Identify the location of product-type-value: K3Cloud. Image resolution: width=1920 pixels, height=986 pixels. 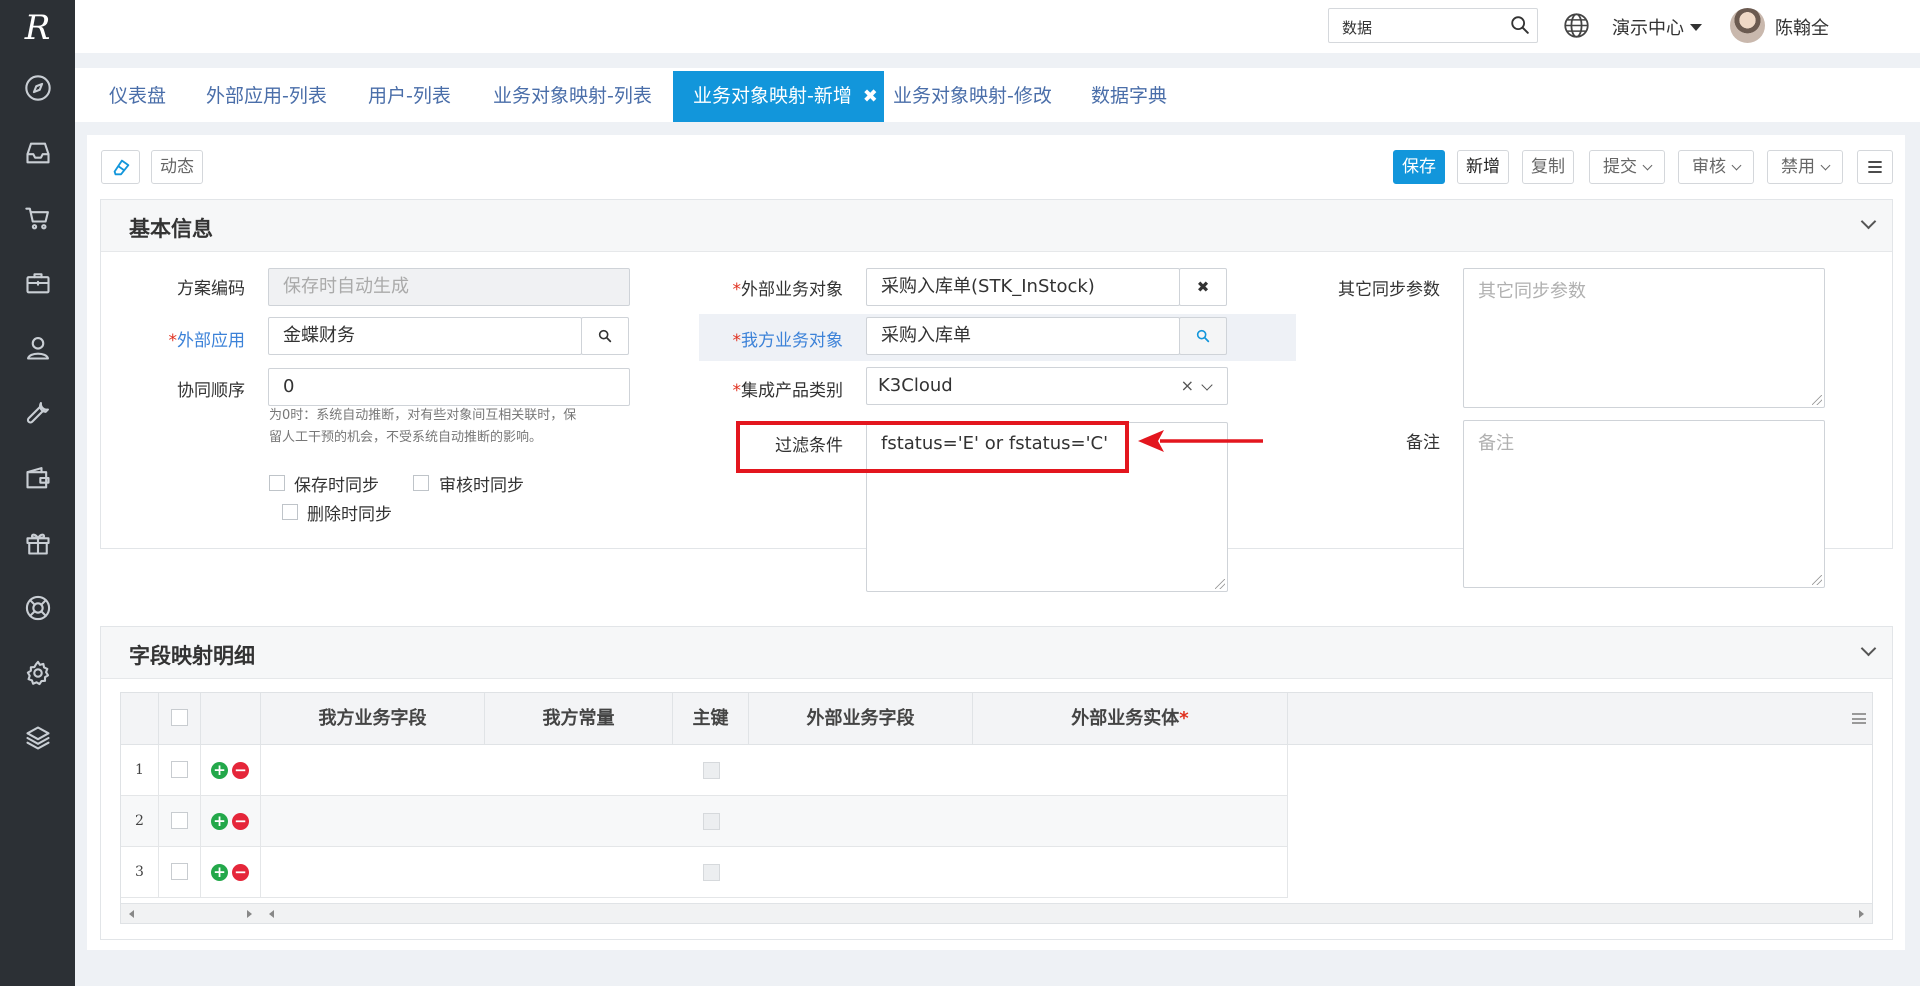
(915, 385).